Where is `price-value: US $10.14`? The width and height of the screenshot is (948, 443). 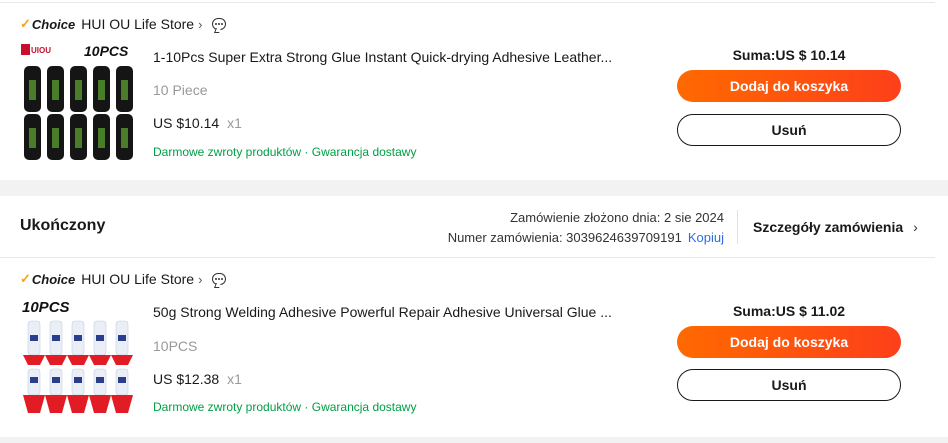
price-value: US $10.14 is located at coordinates (186, 123).